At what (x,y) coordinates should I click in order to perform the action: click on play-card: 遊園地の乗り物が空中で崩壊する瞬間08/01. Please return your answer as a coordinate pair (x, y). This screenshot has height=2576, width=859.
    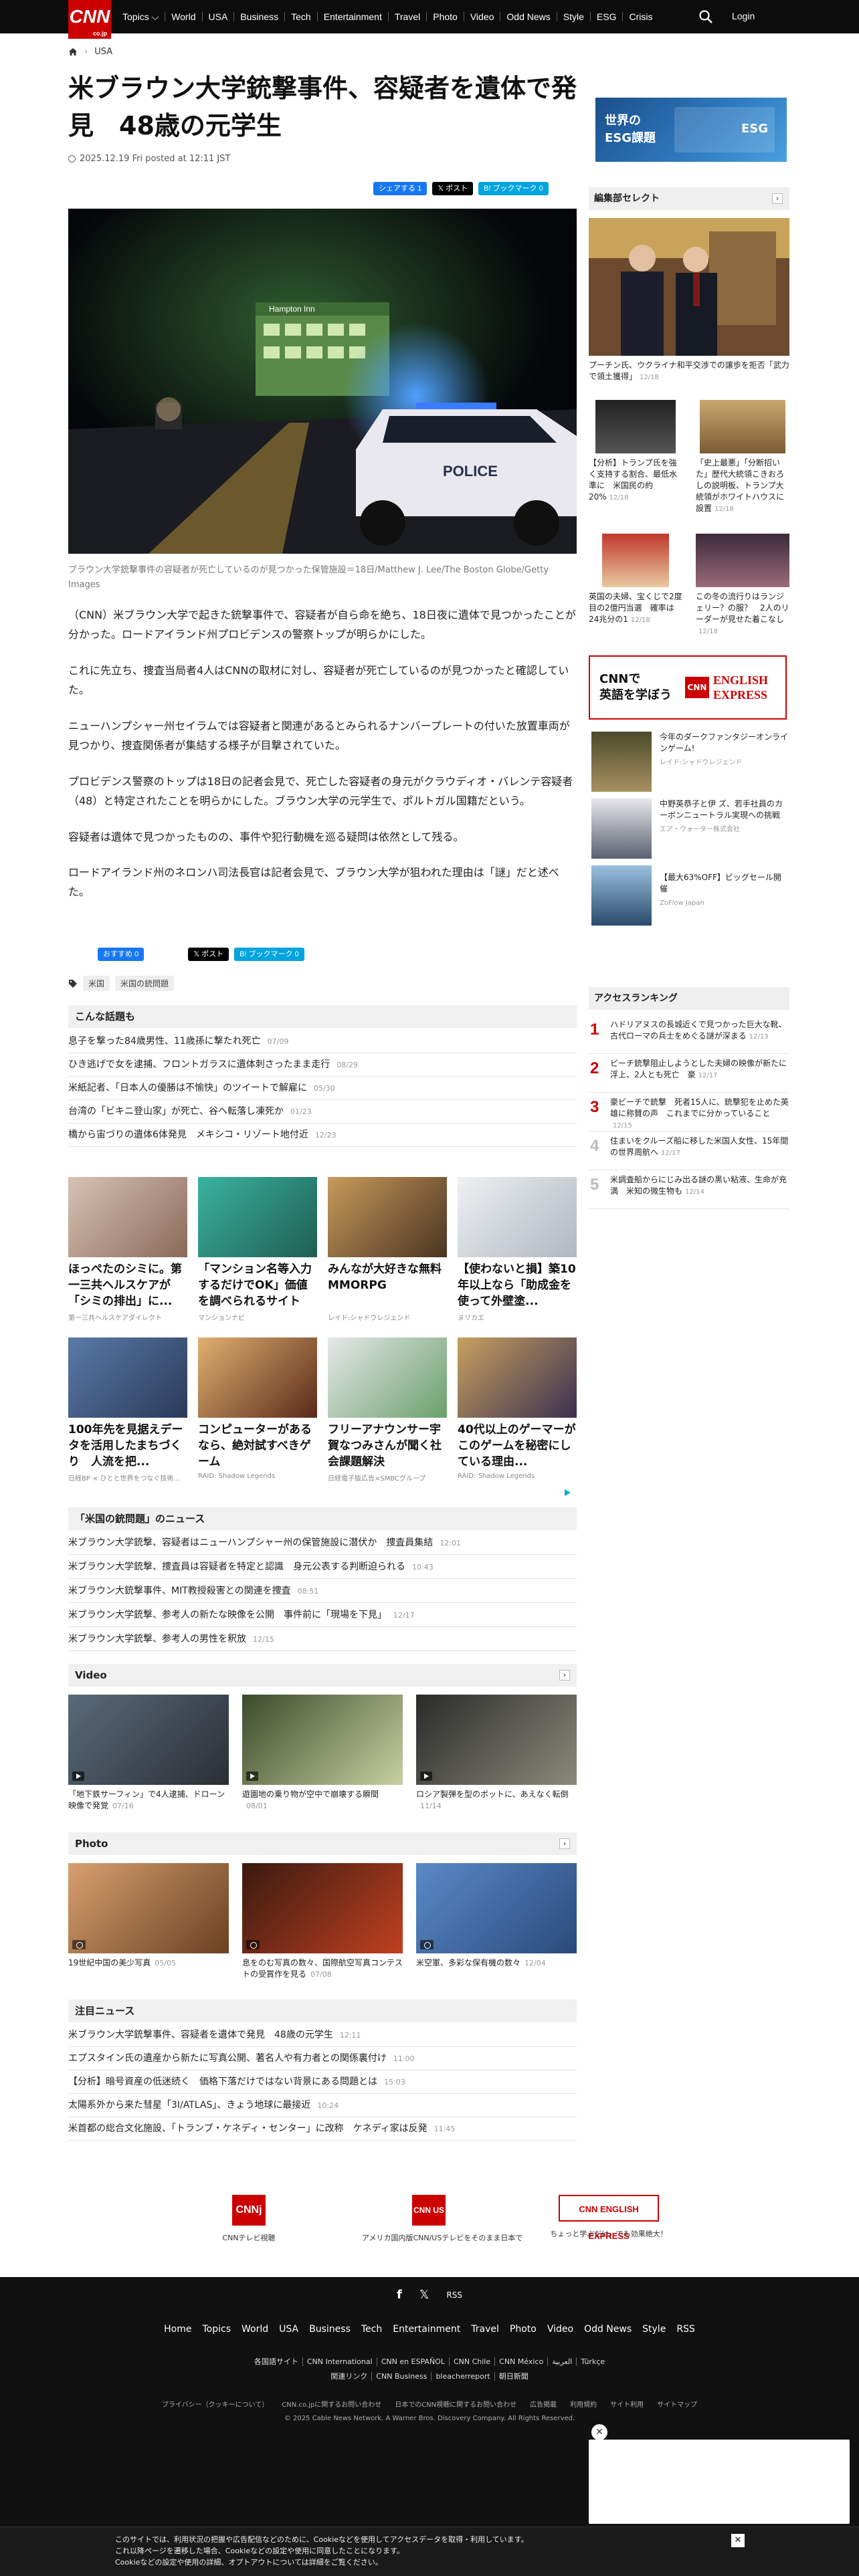
    Looking at the image, I should click on (322, 1753).